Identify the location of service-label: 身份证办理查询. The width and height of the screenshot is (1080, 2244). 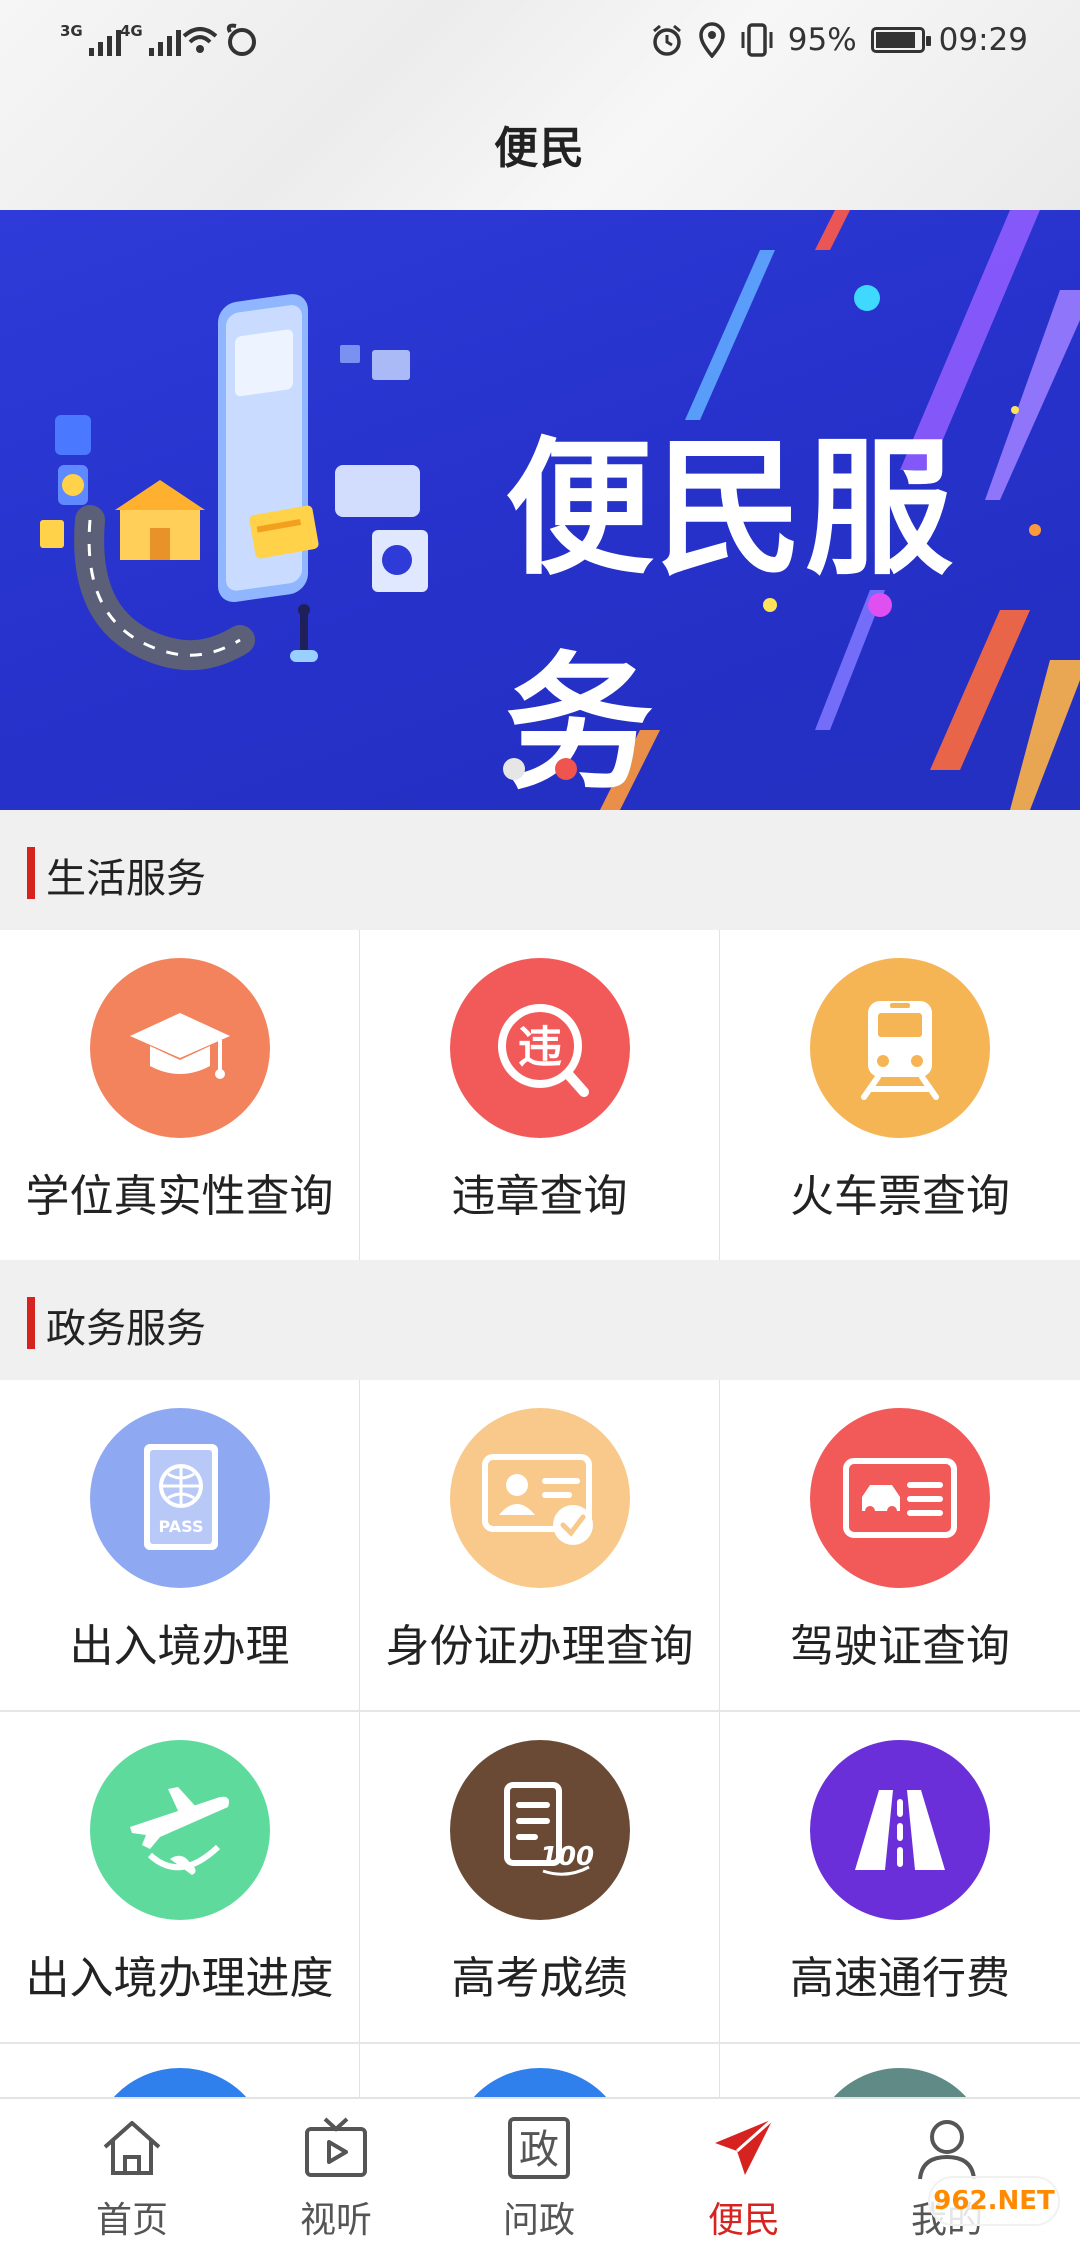
(539, 1646).